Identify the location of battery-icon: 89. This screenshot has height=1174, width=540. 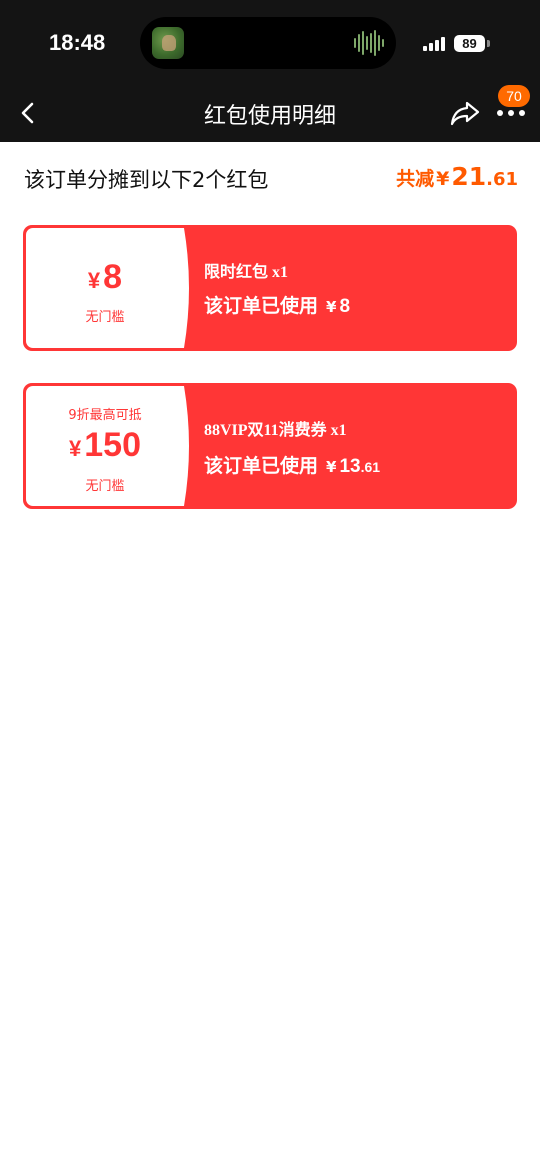
(469, 43).